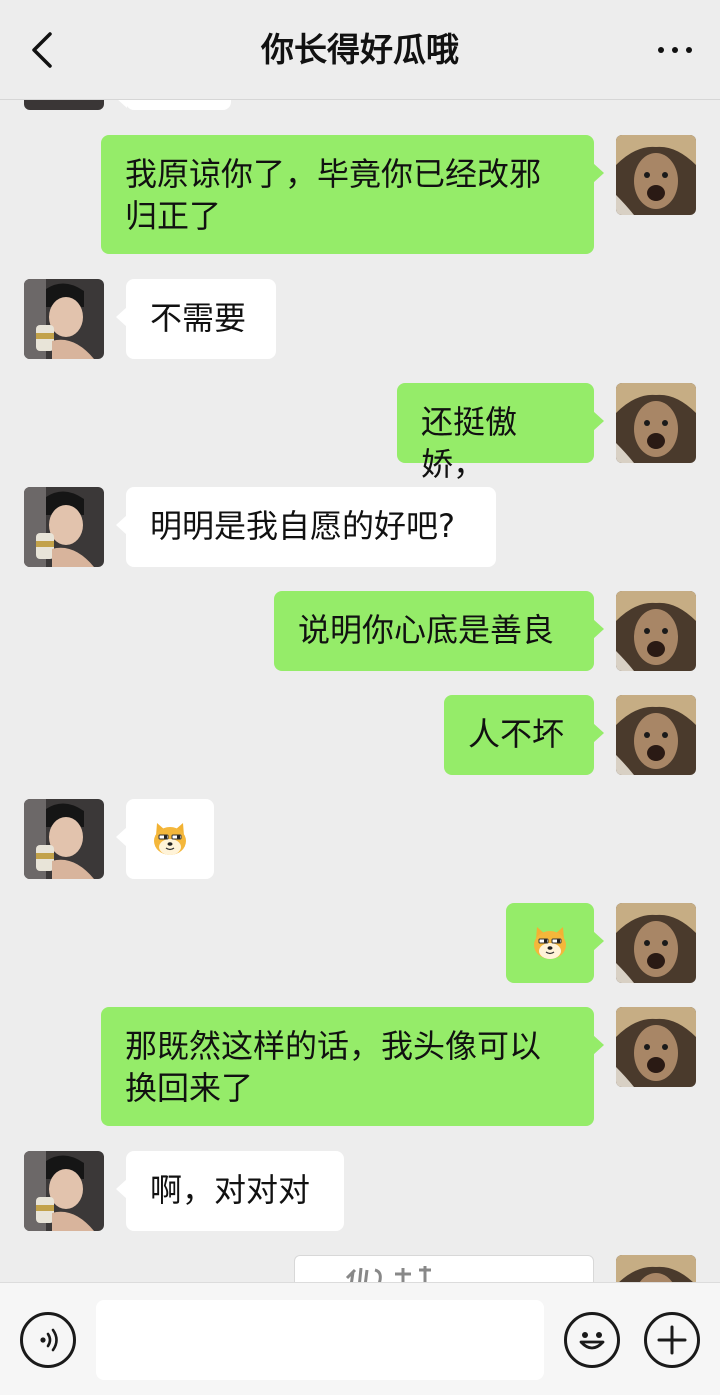 This screenshot has height=1395, width=720. I want to click on message-bubble-outgoing, so click(555, 943).